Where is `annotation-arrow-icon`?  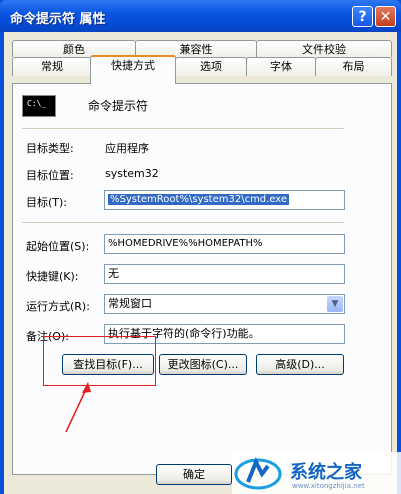
annotation-arrow-icon is located at coordinates (78, 407).